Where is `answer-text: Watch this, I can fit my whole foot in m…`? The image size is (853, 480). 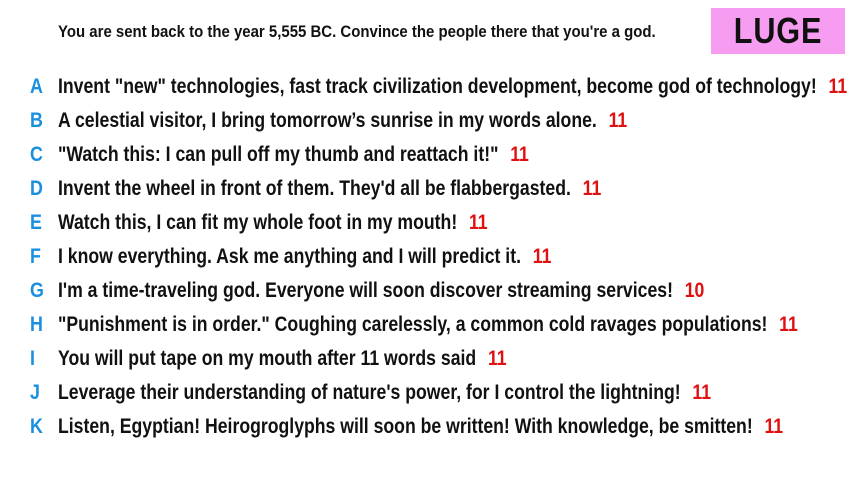 answer-text: Watch this, I can fit my whole foot in m… is located at coordinates (258, 222).